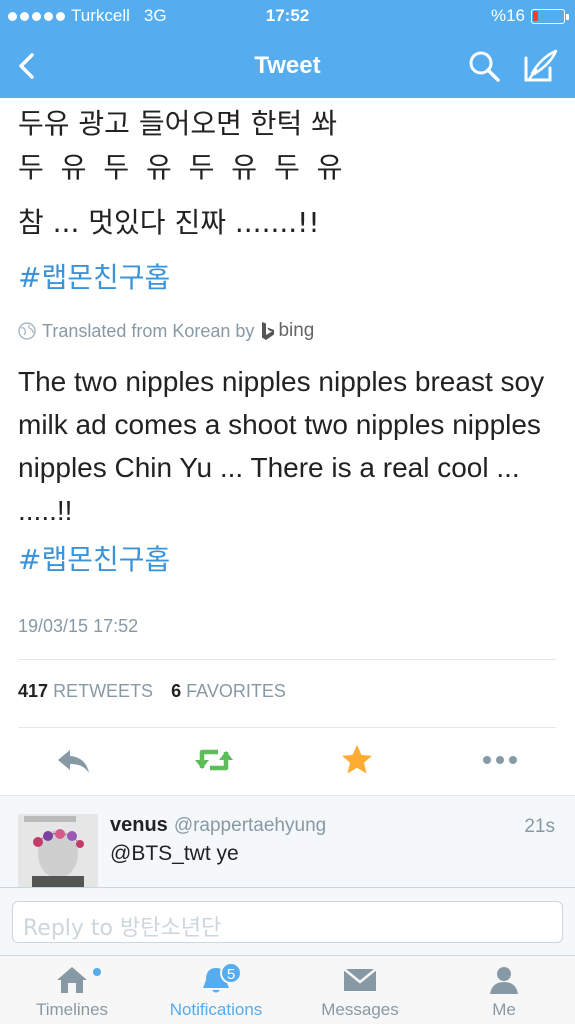 Image resolution: width=575 pixels, height=1024 pixels. Describe the element at coordinates (360, 1009) in the screenshot. I see `tab-label: Messages` at that location.